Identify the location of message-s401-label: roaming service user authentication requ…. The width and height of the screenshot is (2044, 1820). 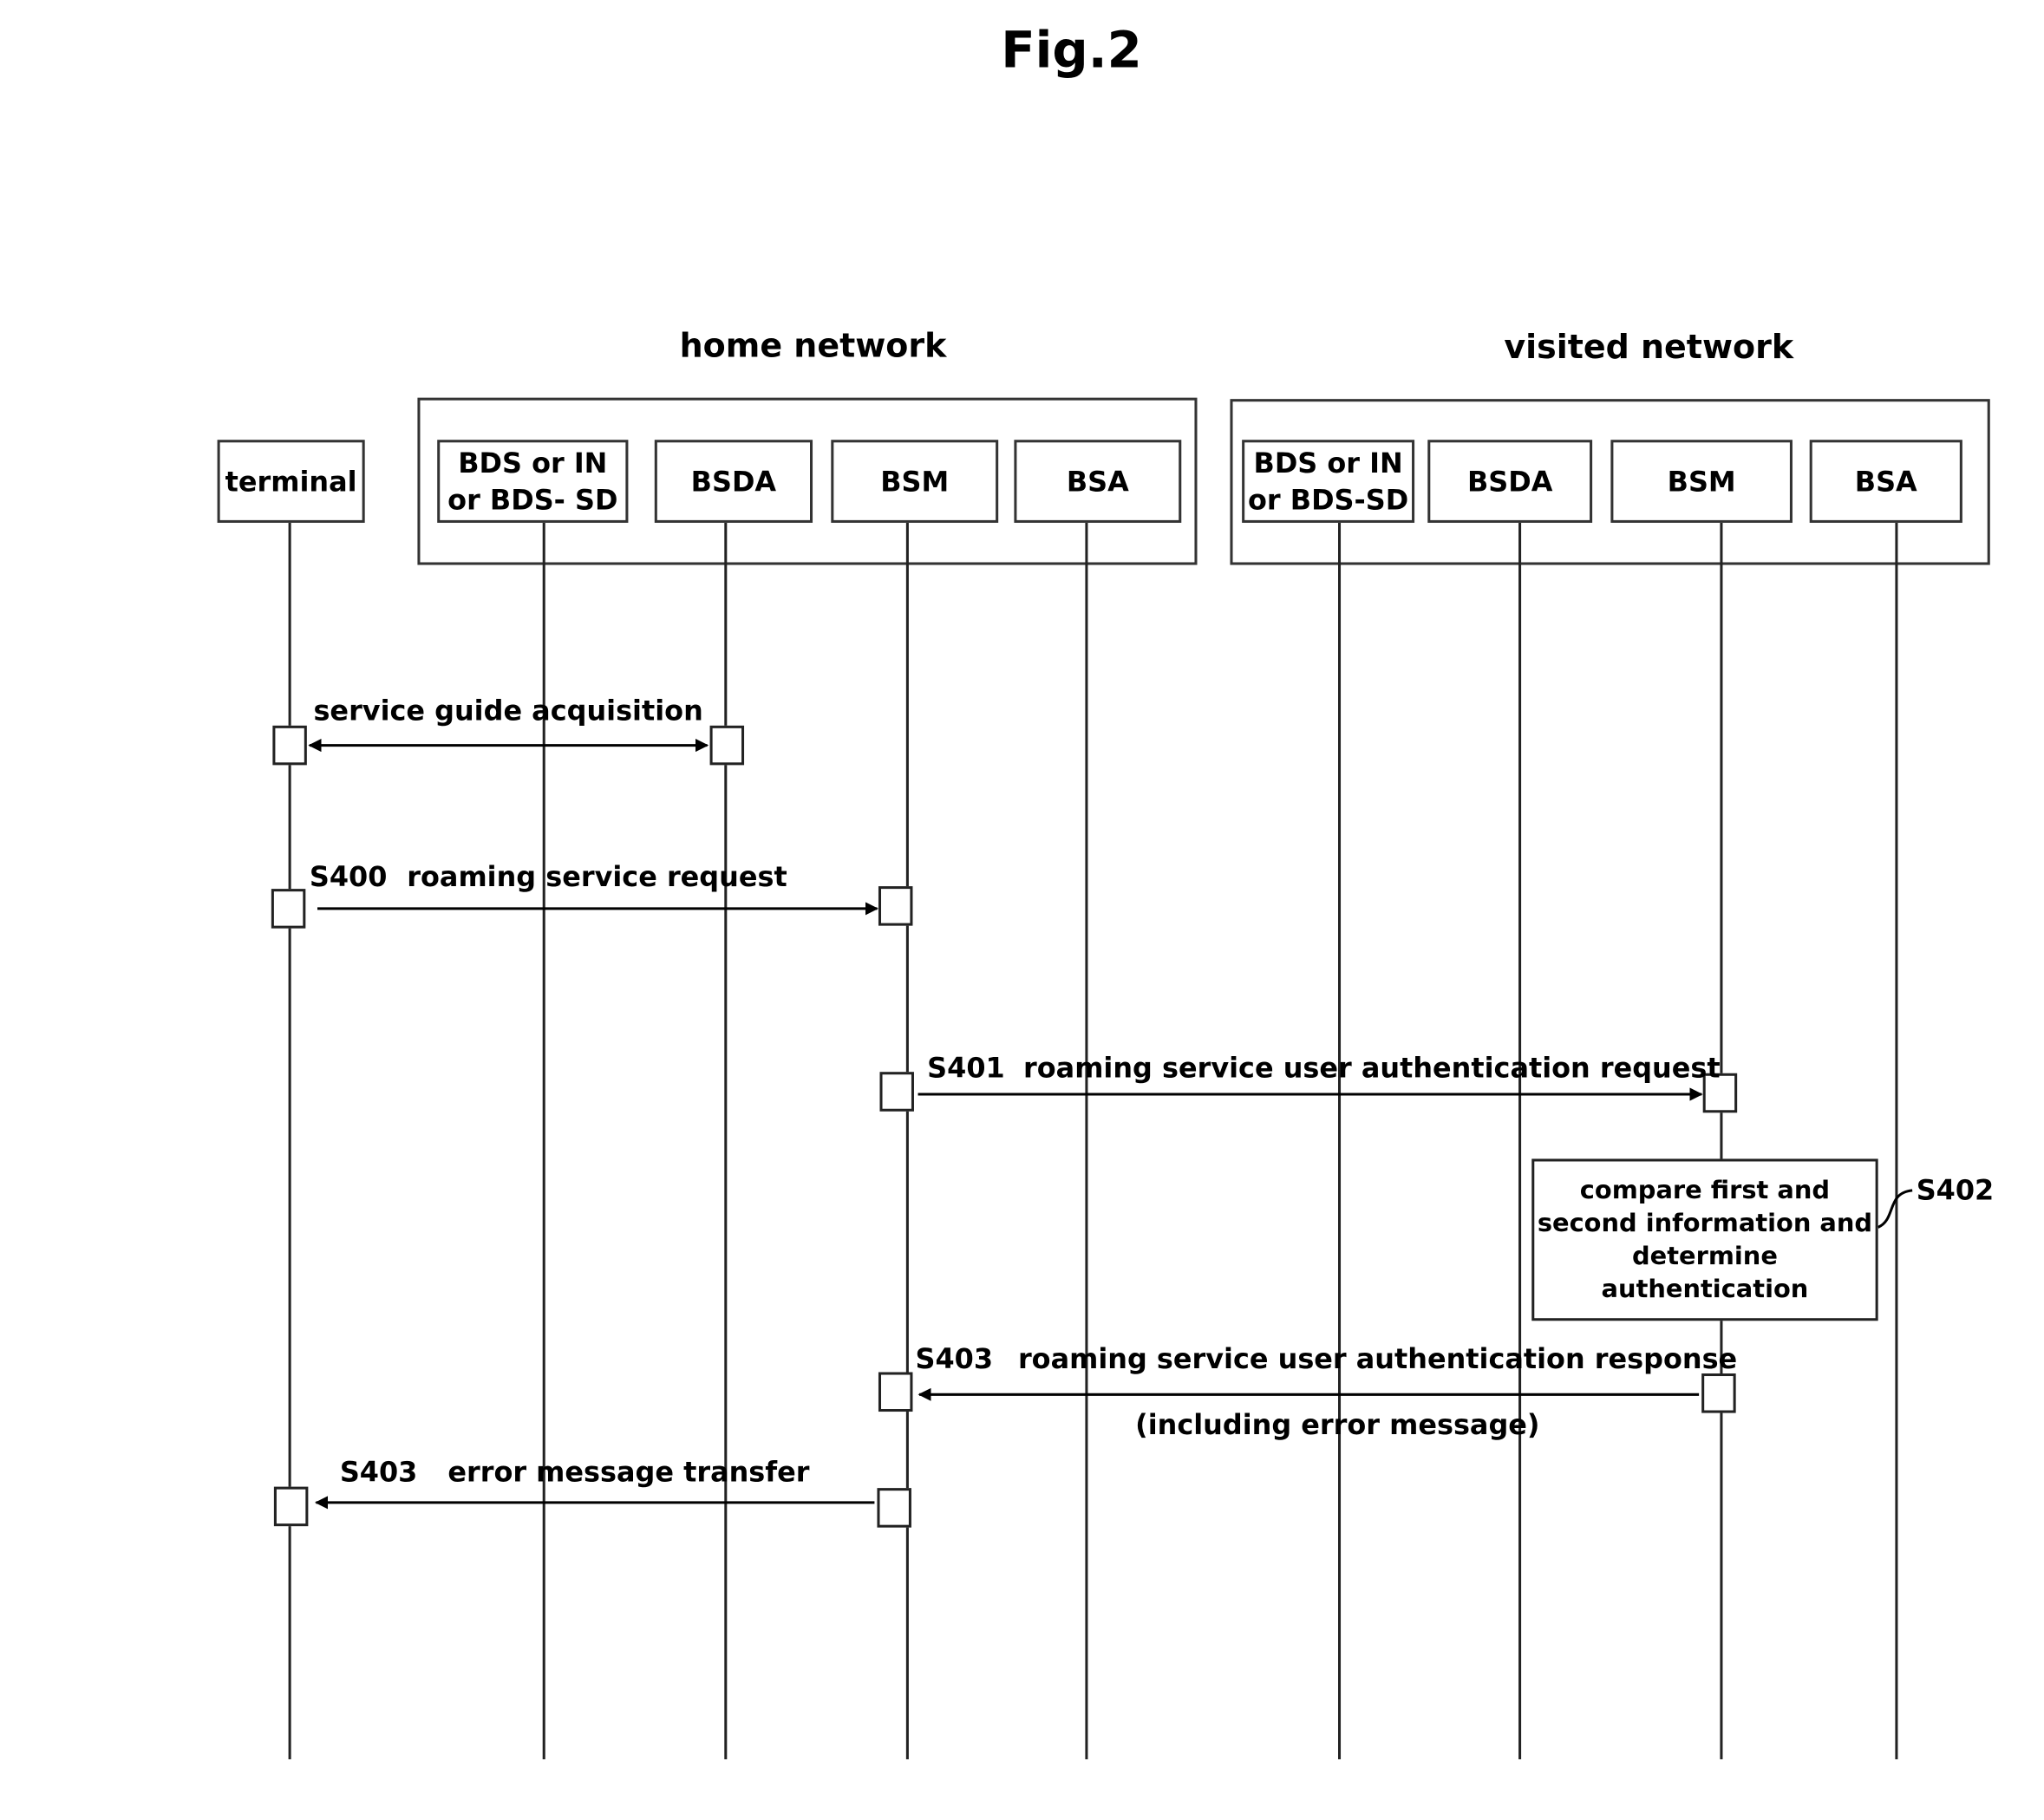
(1372, 1068).